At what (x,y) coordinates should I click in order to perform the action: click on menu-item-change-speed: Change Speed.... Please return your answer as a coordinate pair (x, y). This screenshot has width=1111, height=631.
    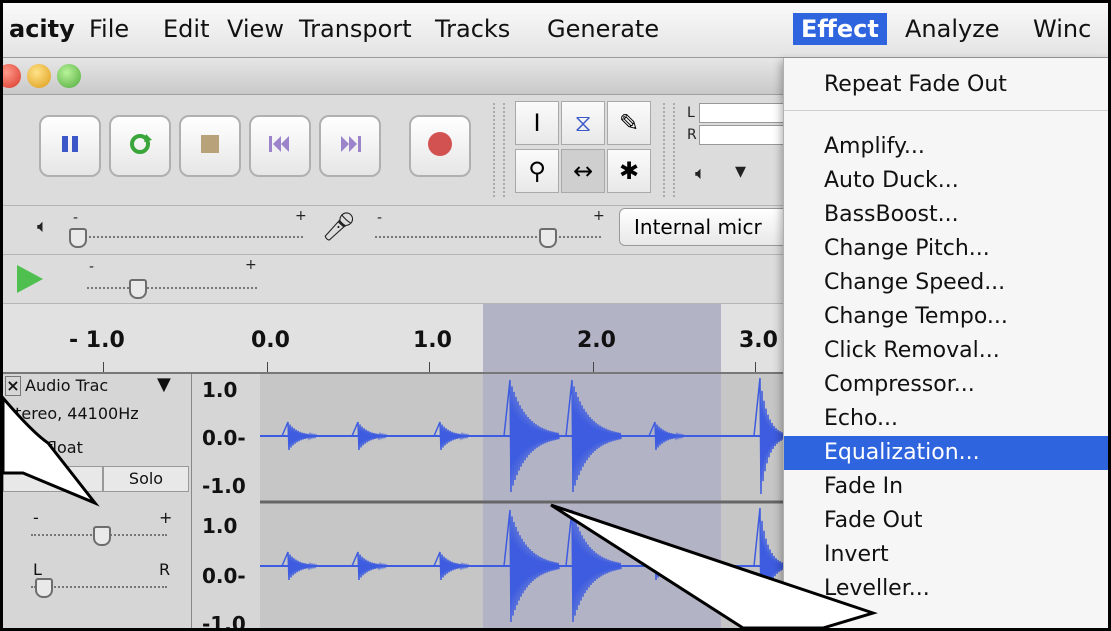
    Looking at the image, I should click on (946, 283).